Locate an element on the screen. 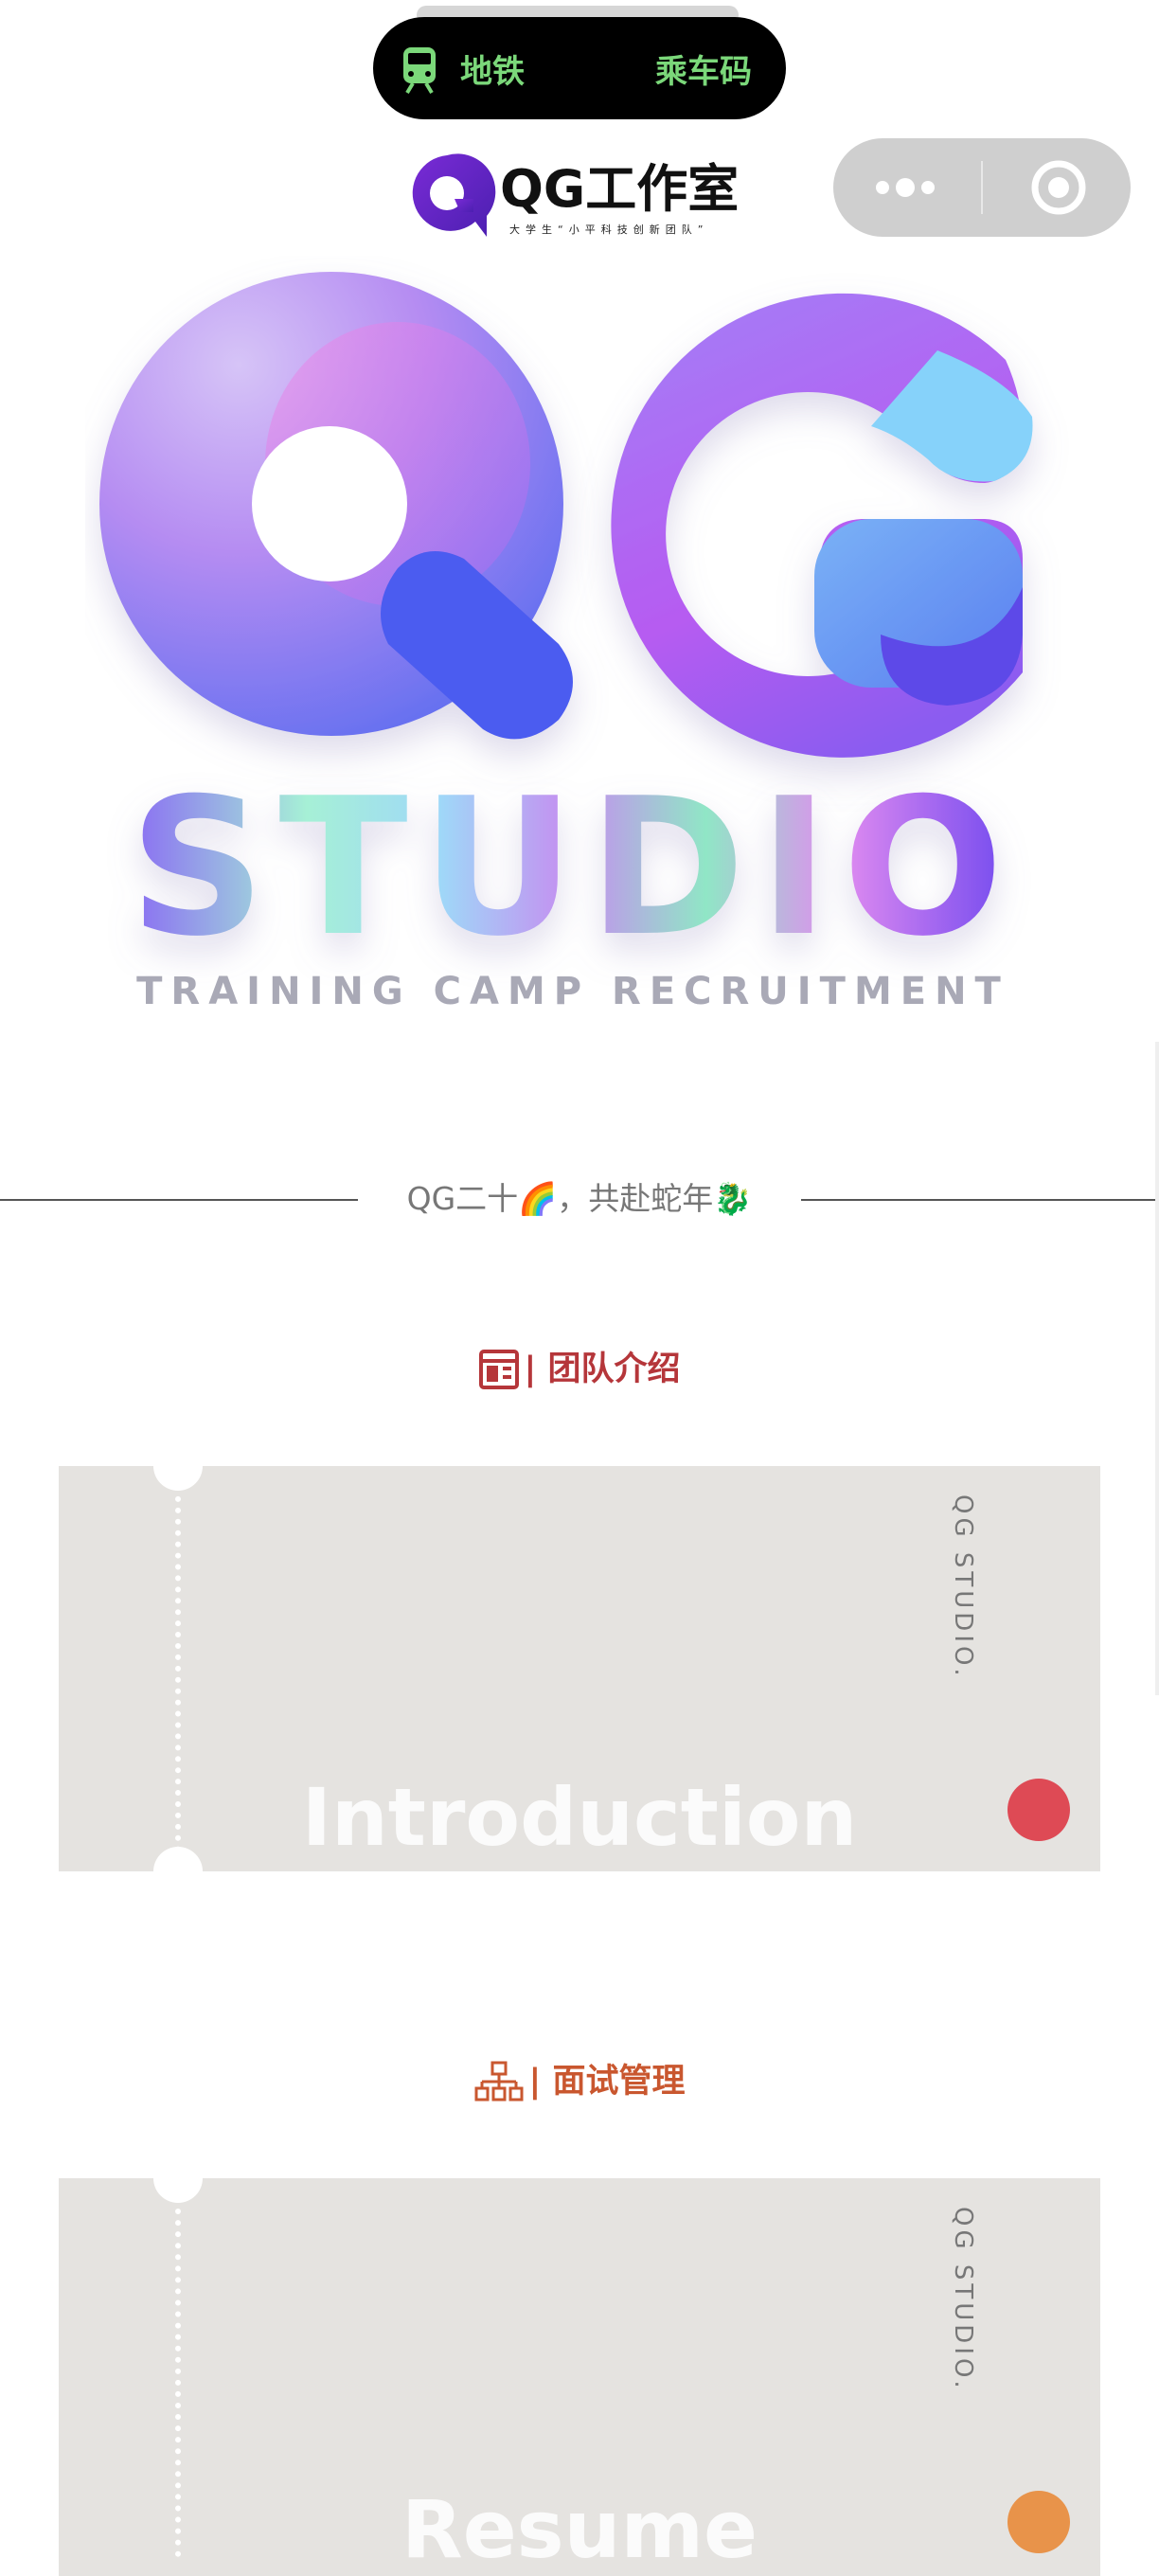 This screenshot has width=1159, height=2576. ride-code-label: 乘车码 is located at coordinates (703, 68).